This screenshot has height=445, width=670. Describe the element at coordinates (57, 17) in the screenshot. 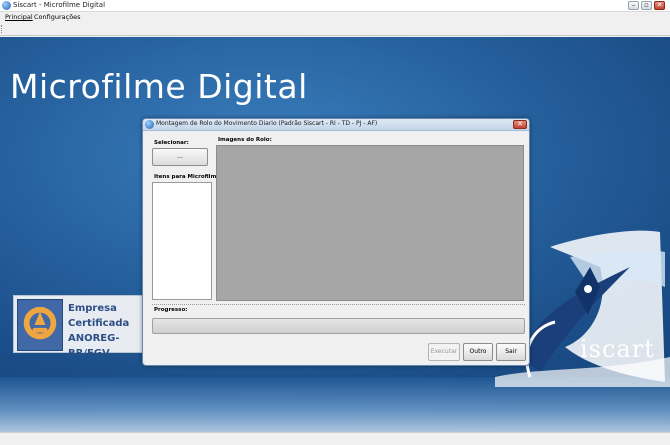

I see `menu-item-configuracoes: Configurações` at that location.